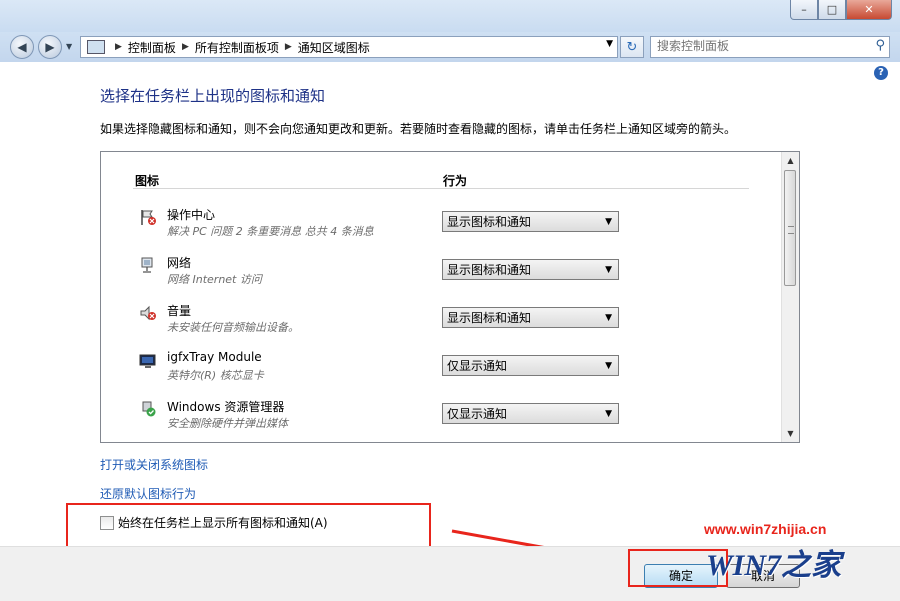  I want to click on refresh-icon: ↻, so click(632, 47).